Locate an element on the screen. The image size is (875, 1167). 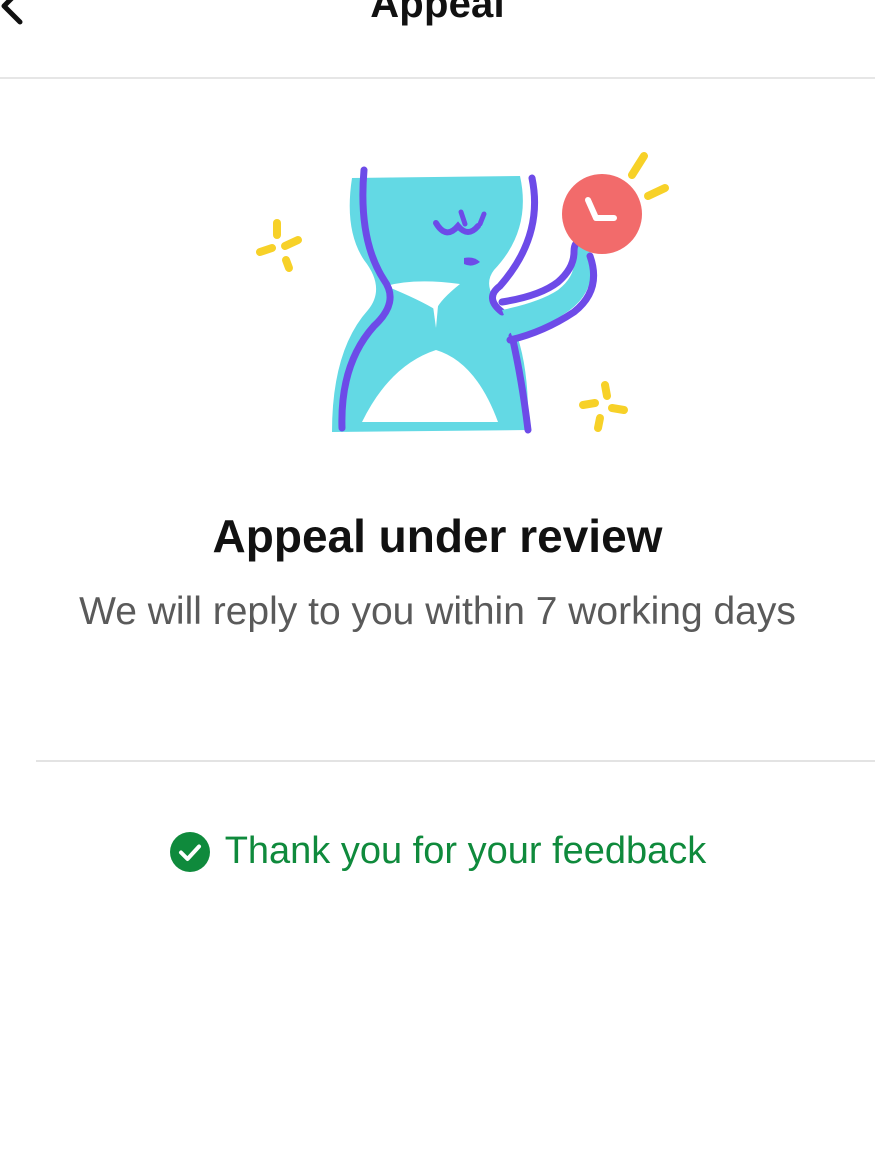
feedback-confirmation: Thank you for your feedback is located at coordinates (437, 851).